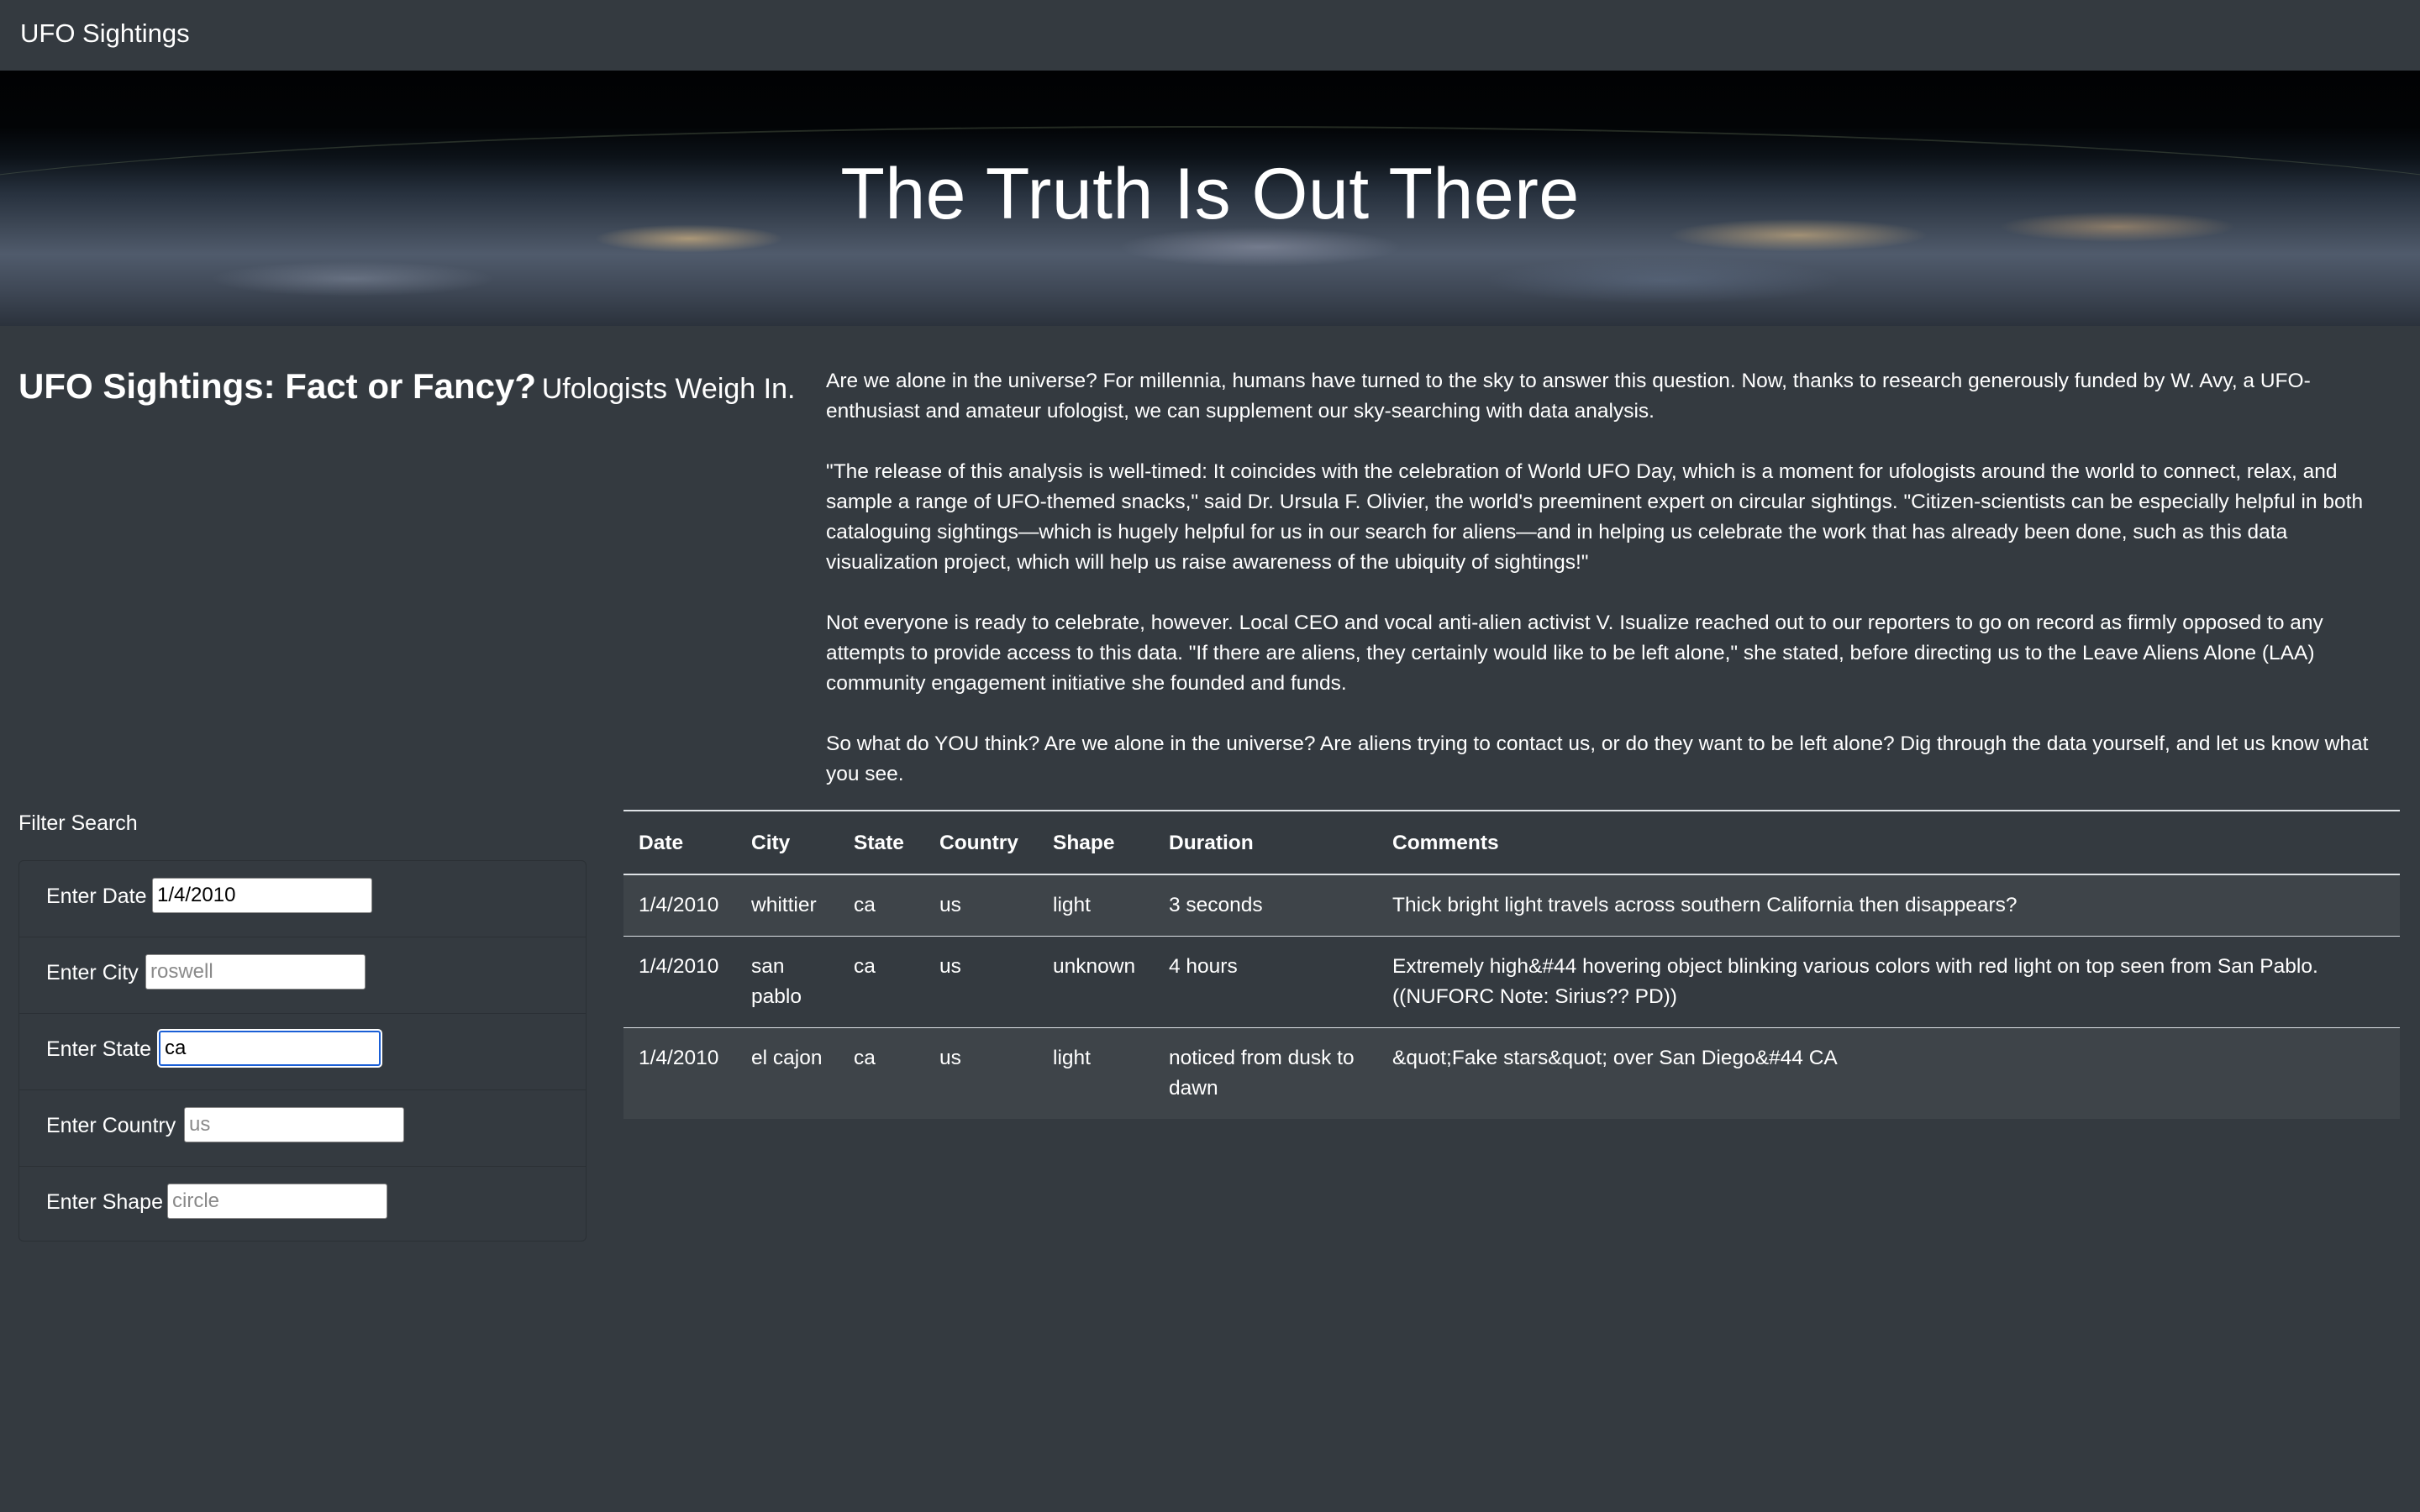 The width and height of the screenshot is (2420, 1512). I want to click on column-header-duration: Duration, so click(1265, 842).